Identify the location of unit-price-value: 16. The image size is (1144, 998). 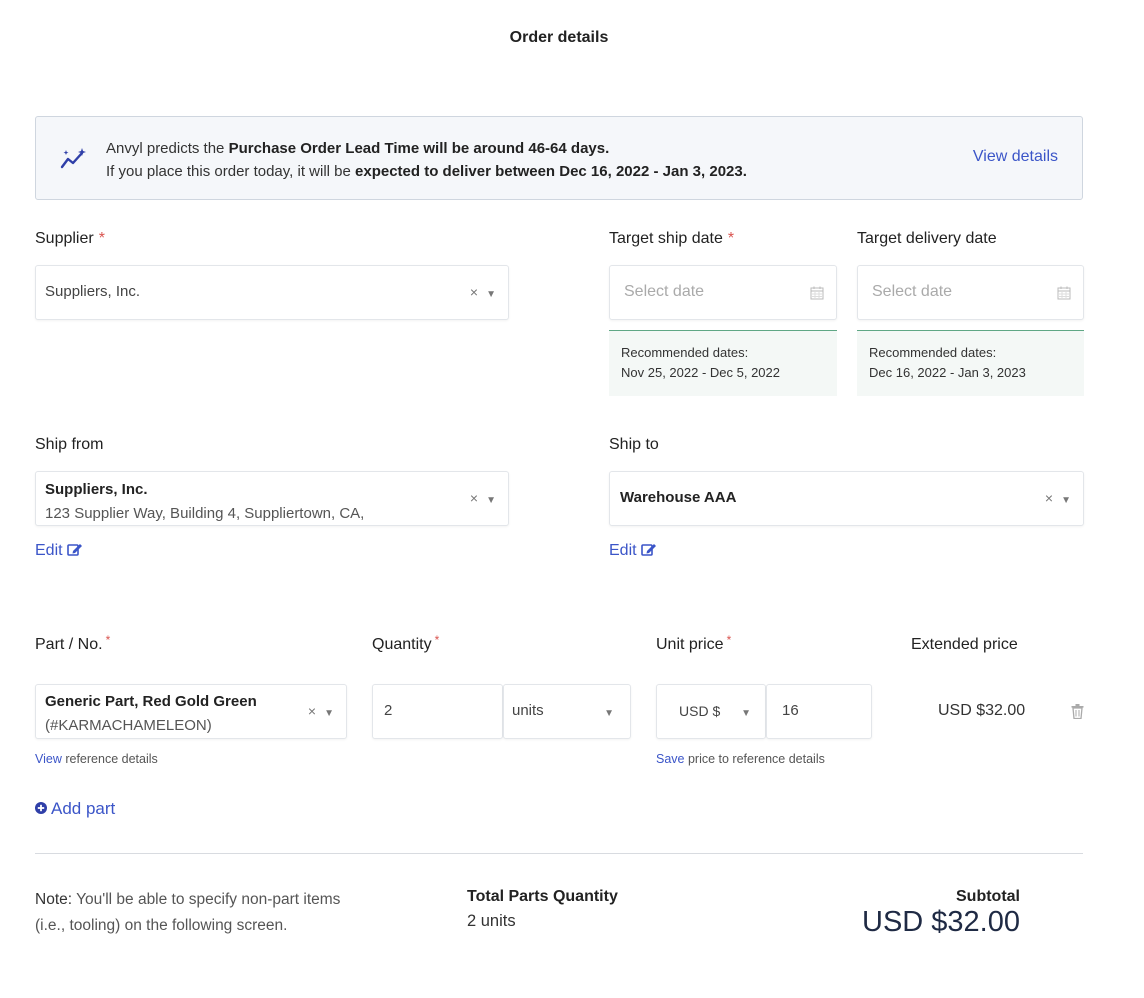
(790, 710).